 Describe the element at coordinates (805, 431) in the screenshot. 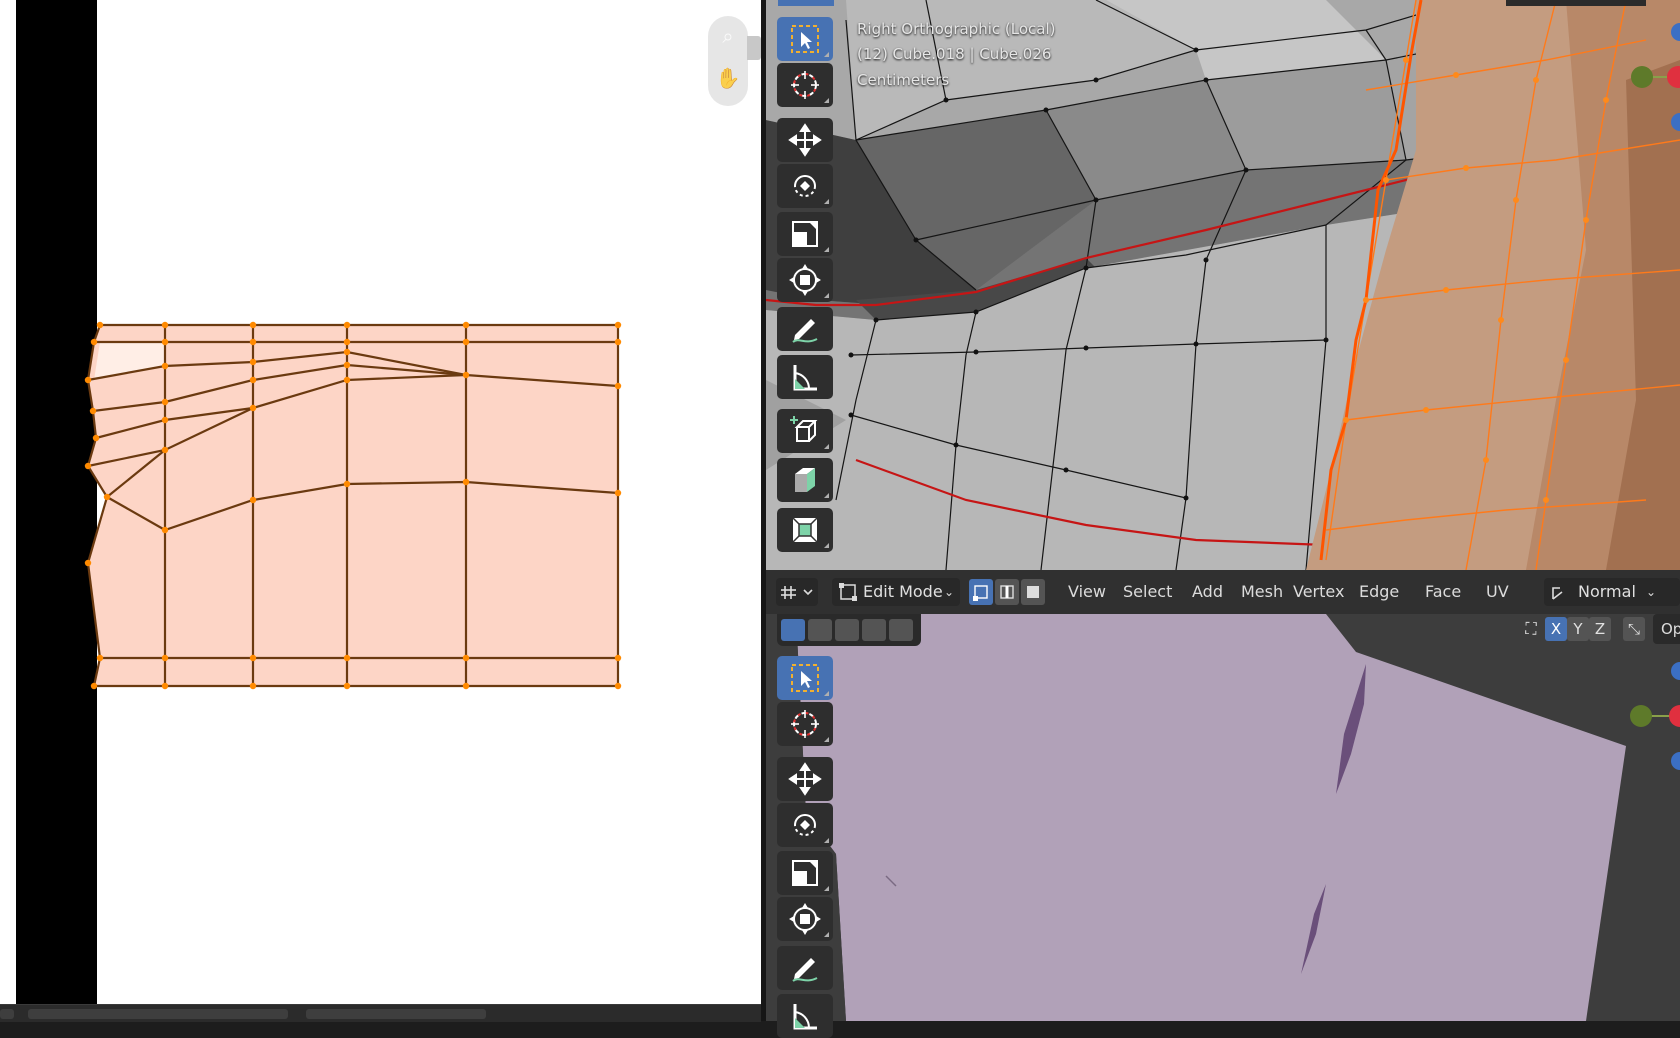

I see `add-cube-tool-button` at that location.